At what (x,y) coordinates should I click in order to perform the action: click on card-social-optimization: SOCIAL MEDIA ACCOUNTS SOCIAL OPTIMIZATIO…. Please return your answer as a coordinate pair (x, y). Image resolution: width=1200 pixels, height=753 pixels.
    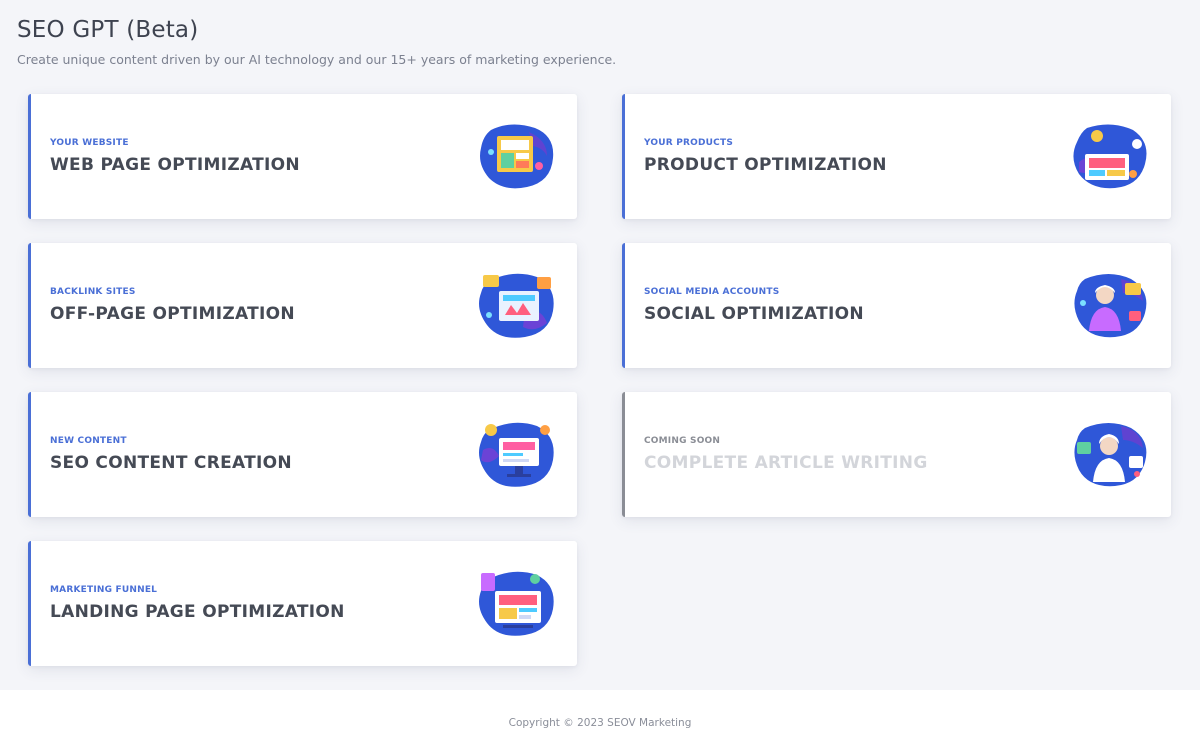
    Looking at the image, I should click on (896, 305).